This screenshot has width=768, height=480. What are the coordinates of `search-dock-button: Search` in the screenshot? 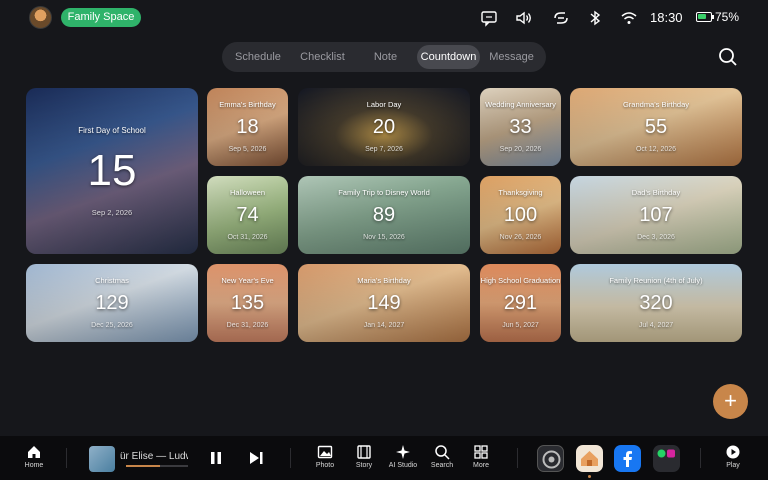 It's located at (442, 456).